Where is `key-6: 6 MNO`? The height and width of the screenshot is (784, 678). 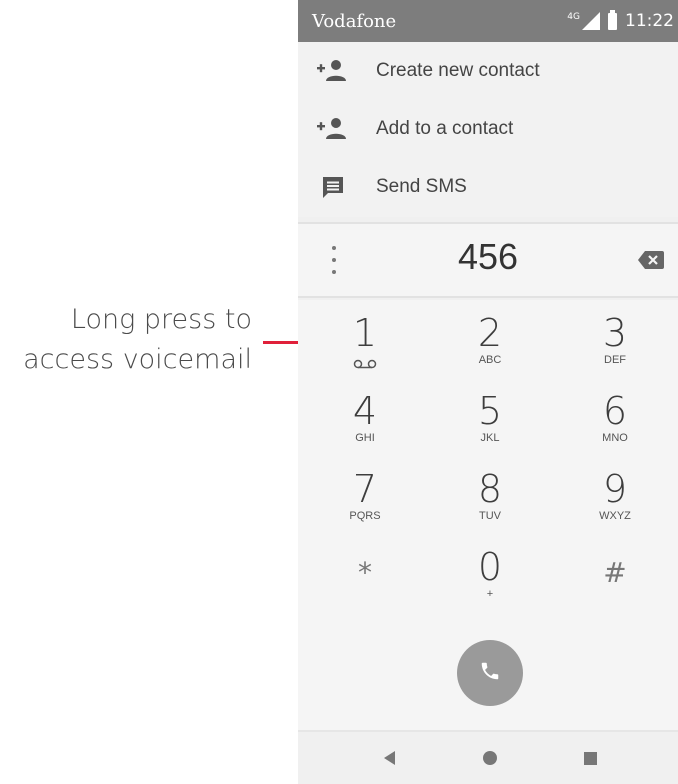 key-6: 6 MNO is located at coordinates (615, 427).